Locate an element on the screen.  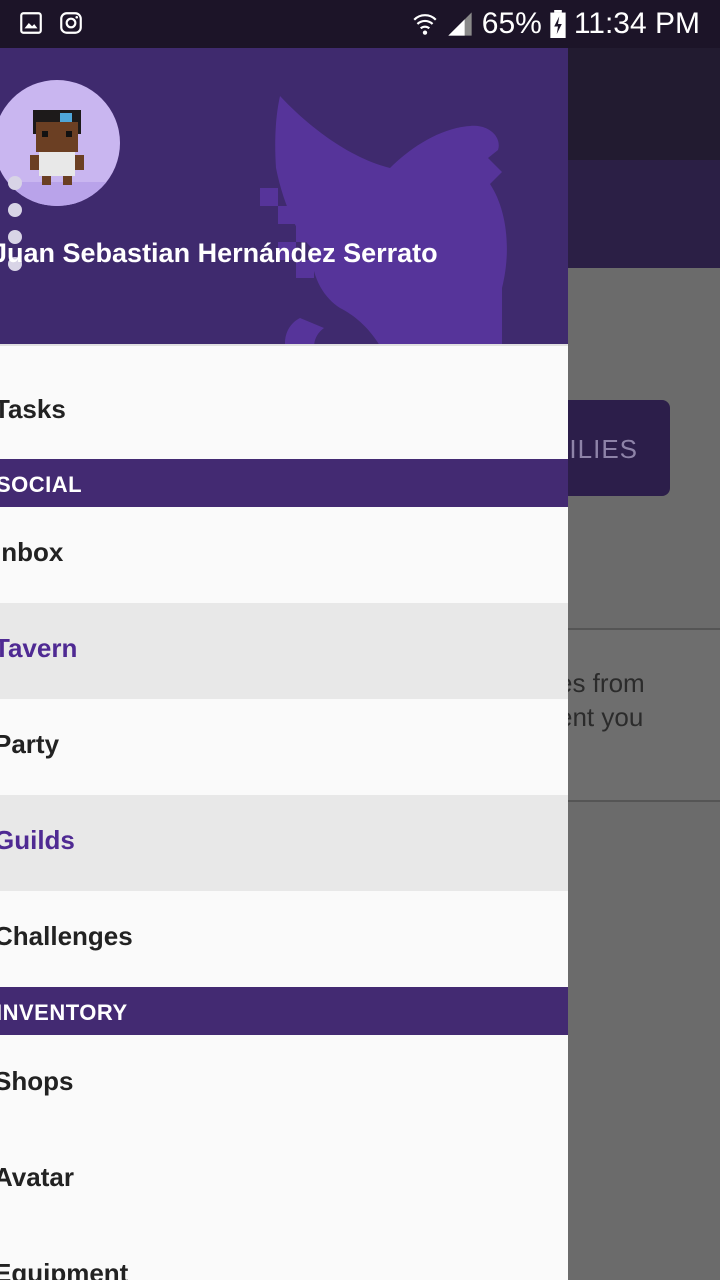
background-tab-bar: T is located at coordinates (629, 214).